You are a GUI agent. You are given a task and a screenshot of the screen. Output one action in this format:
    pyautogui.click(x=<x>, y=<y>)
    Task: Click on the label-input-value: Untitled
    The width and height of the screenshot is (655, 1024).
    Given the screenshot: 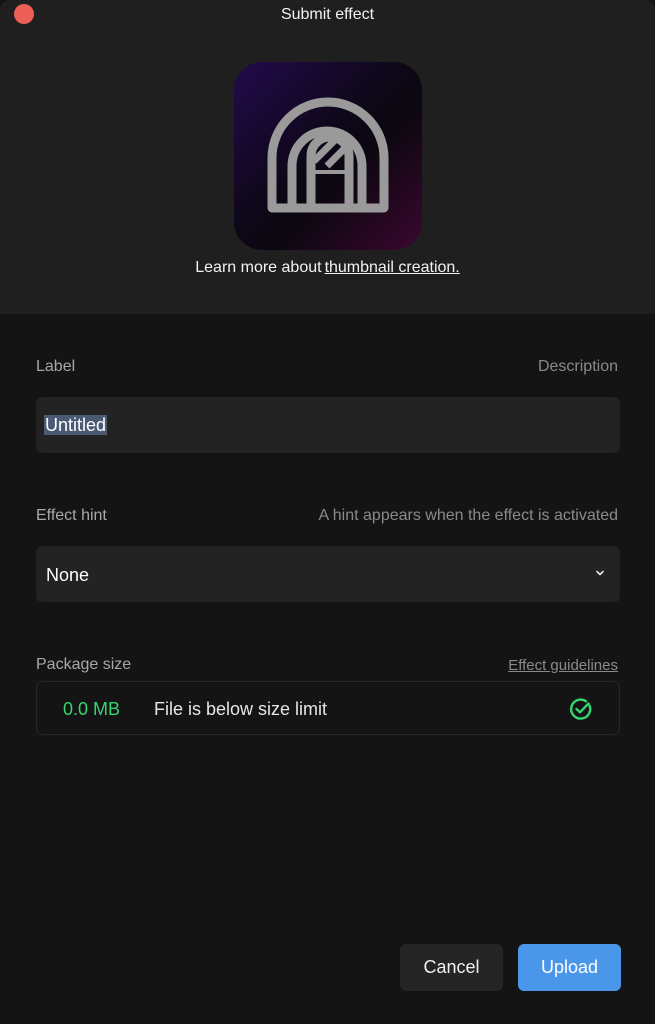 What is the action you would take?
    pyautogui.click(x=76, y=425)
    